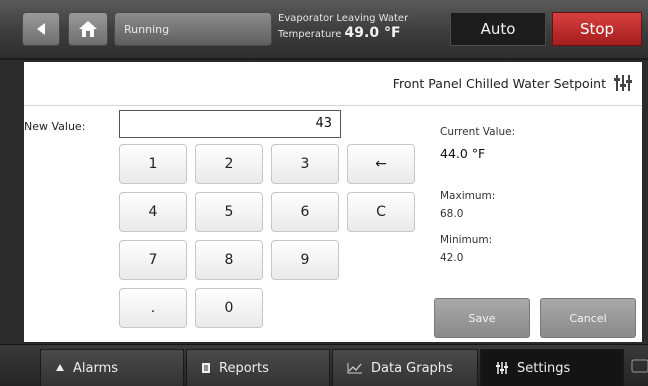 This screenshot has height=386, width=648. What do you see at coordinates (229, 308) in the screenshot?
I see `key-0: 0` at bounding box center [229, 308].